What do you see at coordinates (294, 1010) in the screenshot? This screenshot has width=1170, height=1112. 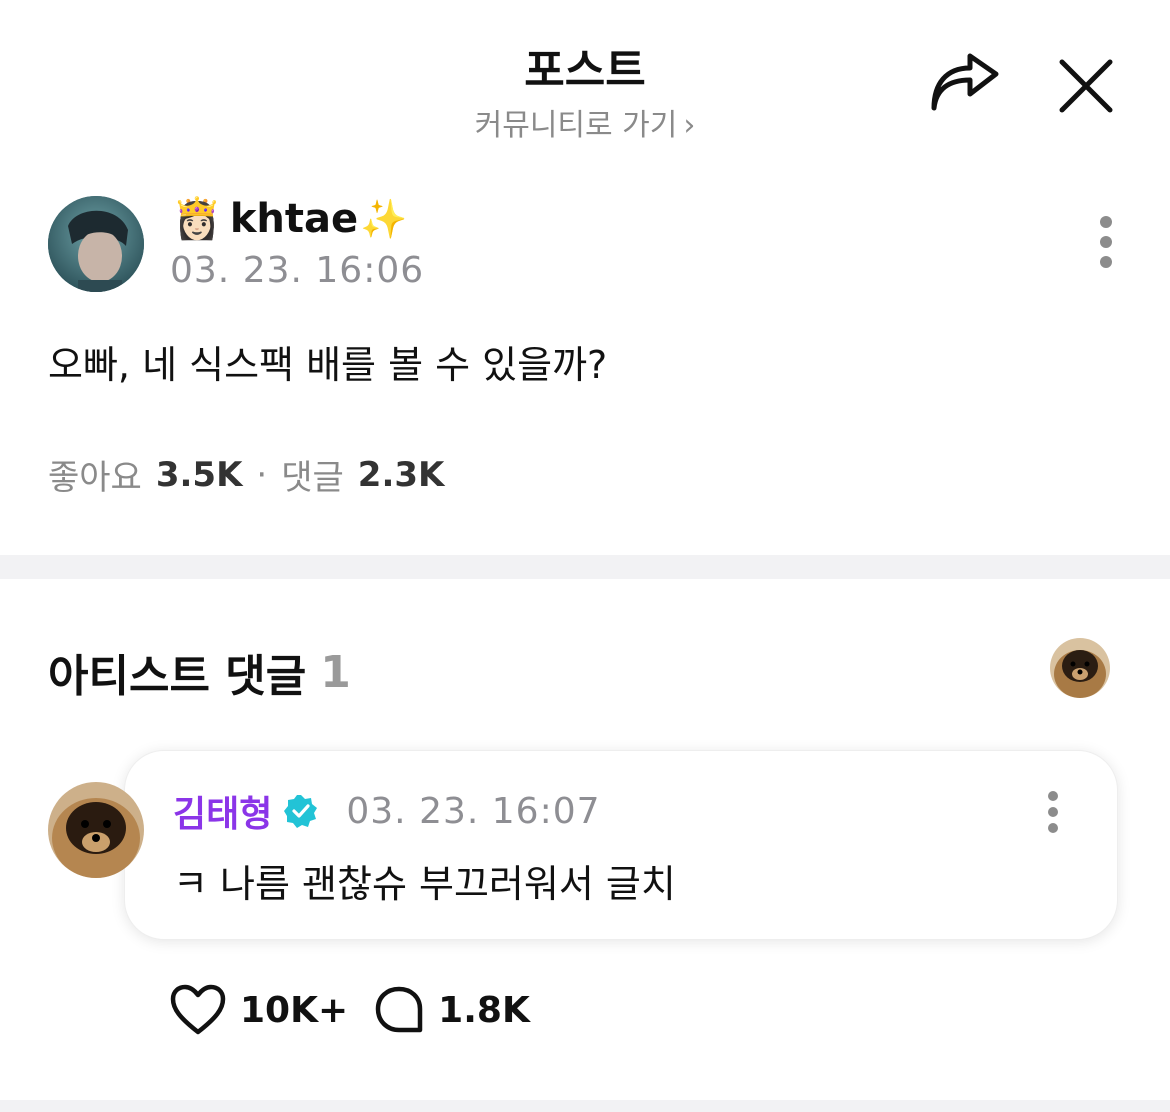 I see `like-count: 10K+` at bounding box center [294, 1010].